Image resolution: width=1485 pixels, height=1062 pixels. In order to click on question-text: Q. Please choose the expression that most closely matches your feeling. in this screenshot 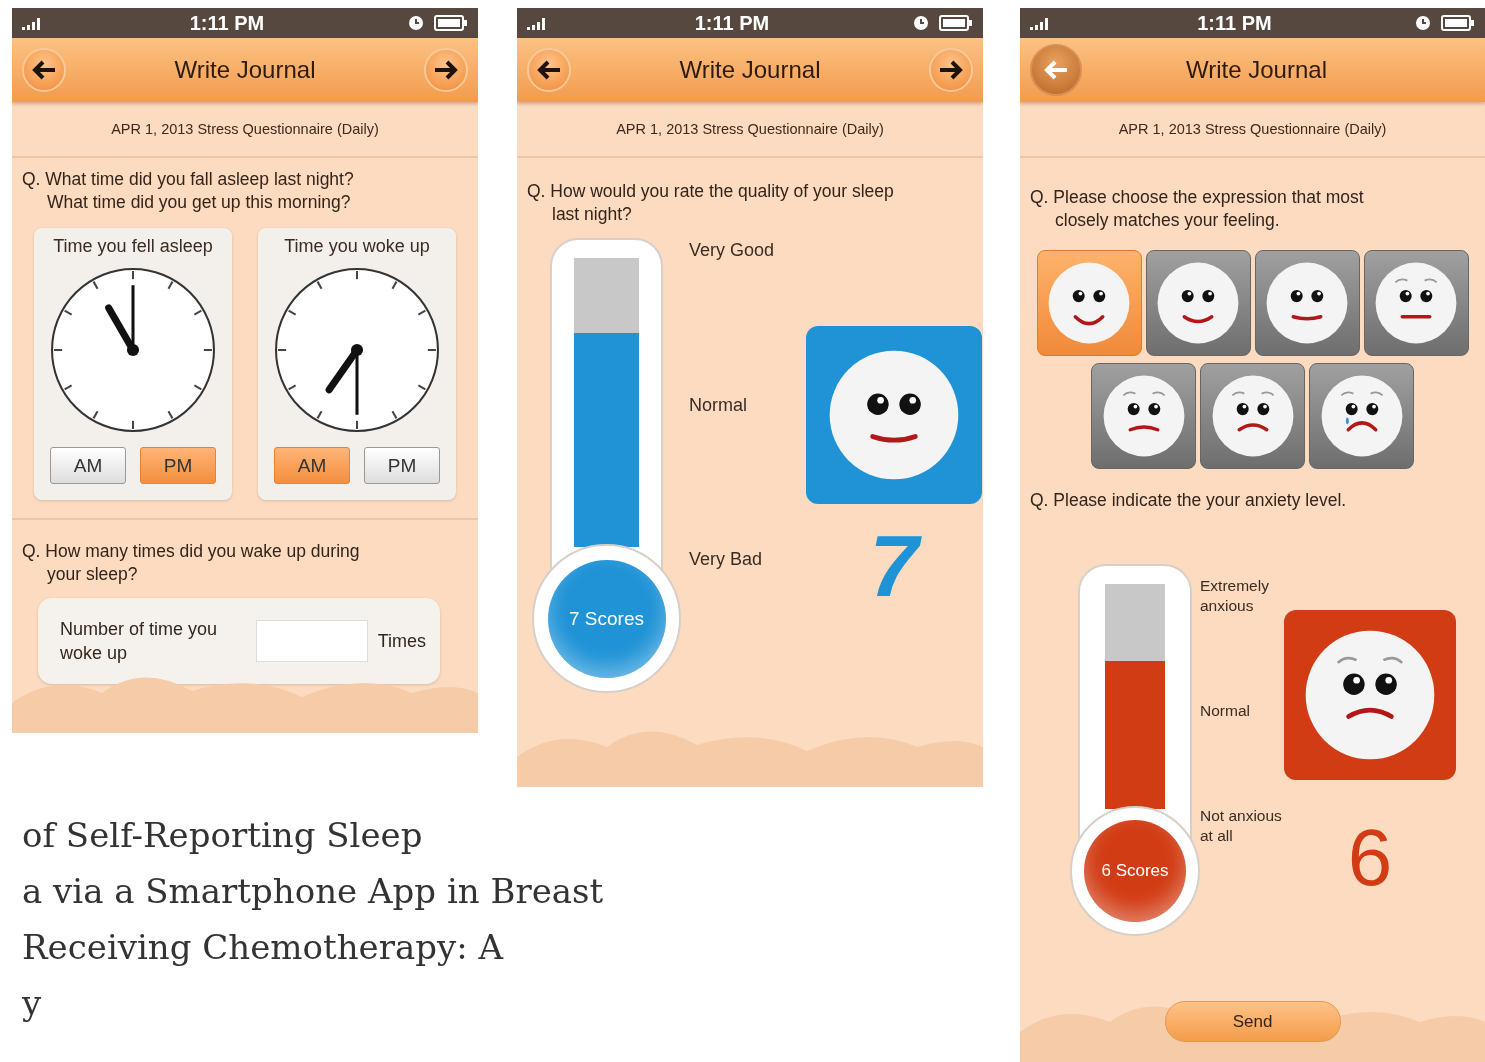, I will do `click(1197, 209)`.